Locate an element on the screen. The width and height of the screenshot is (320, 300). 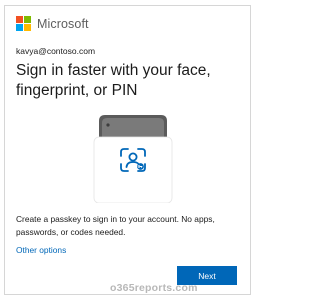
other-options-link: Other options is located at coordinates (41, 250).